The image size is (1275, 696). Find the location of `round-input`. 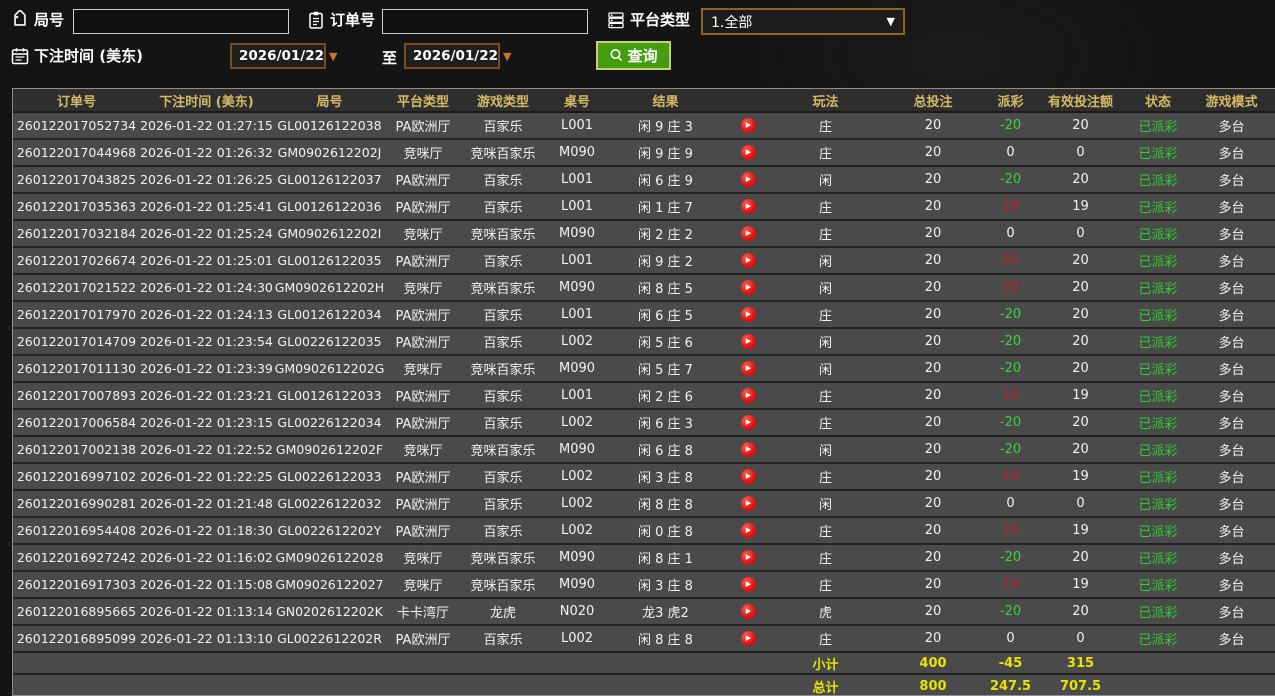

round-input is located at coordinates (181, 21).